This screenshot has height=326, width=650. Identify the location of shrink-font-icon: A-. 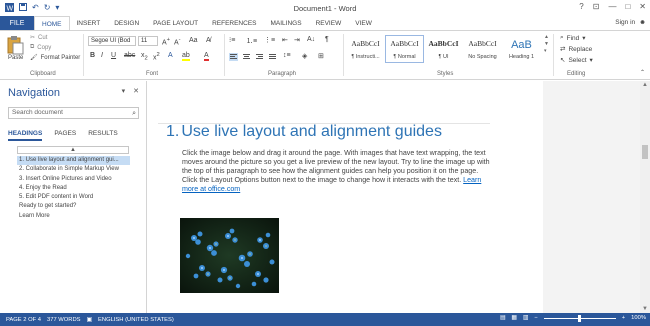
(177, 41).